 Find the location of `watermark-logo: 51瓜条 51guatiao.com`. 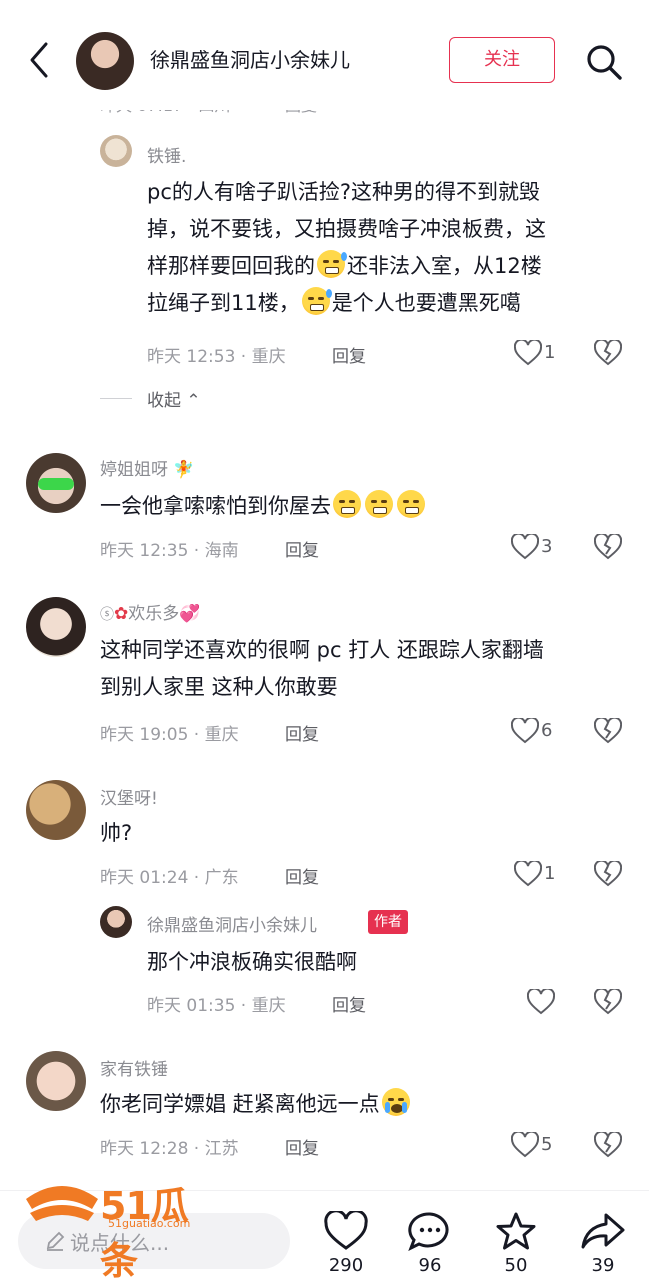

watermark-logo: 51瓜条 51guatiao.com is located at coordinates (122, 1230).